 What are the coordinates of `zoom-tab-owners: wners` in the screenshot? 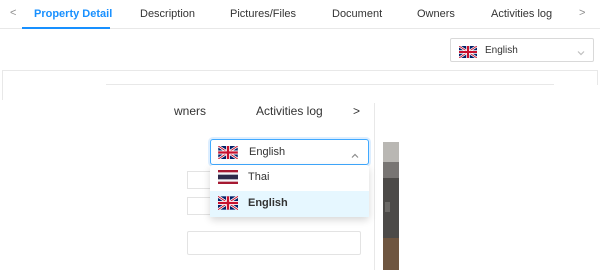 It's located at (190, 111).